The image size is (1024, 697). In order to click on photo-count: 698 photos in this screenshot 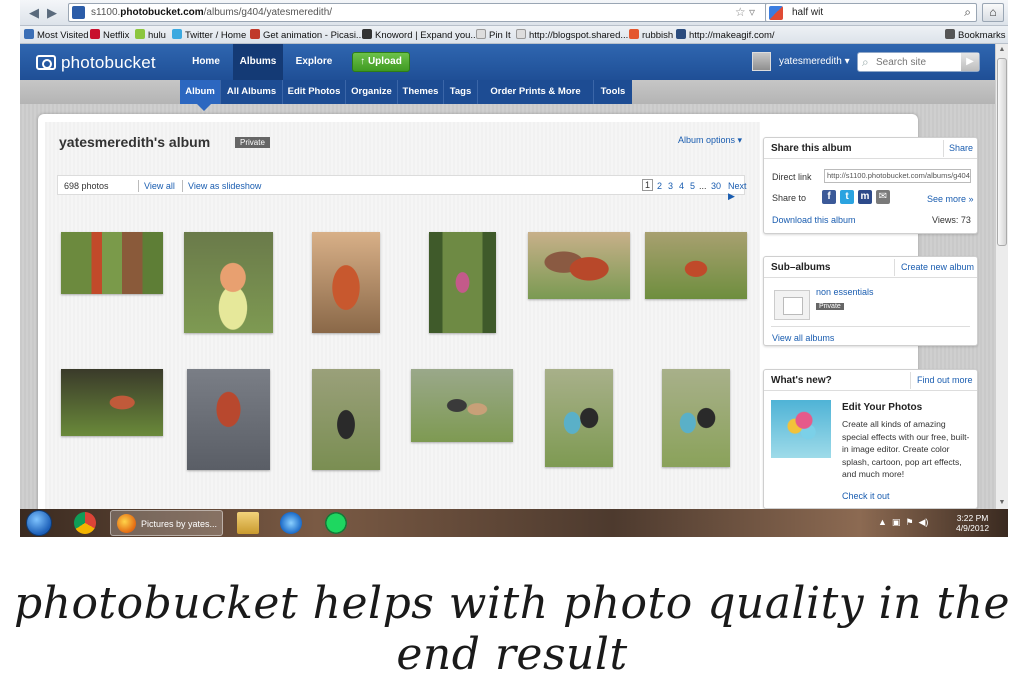, I will do `click(86, 186)`.